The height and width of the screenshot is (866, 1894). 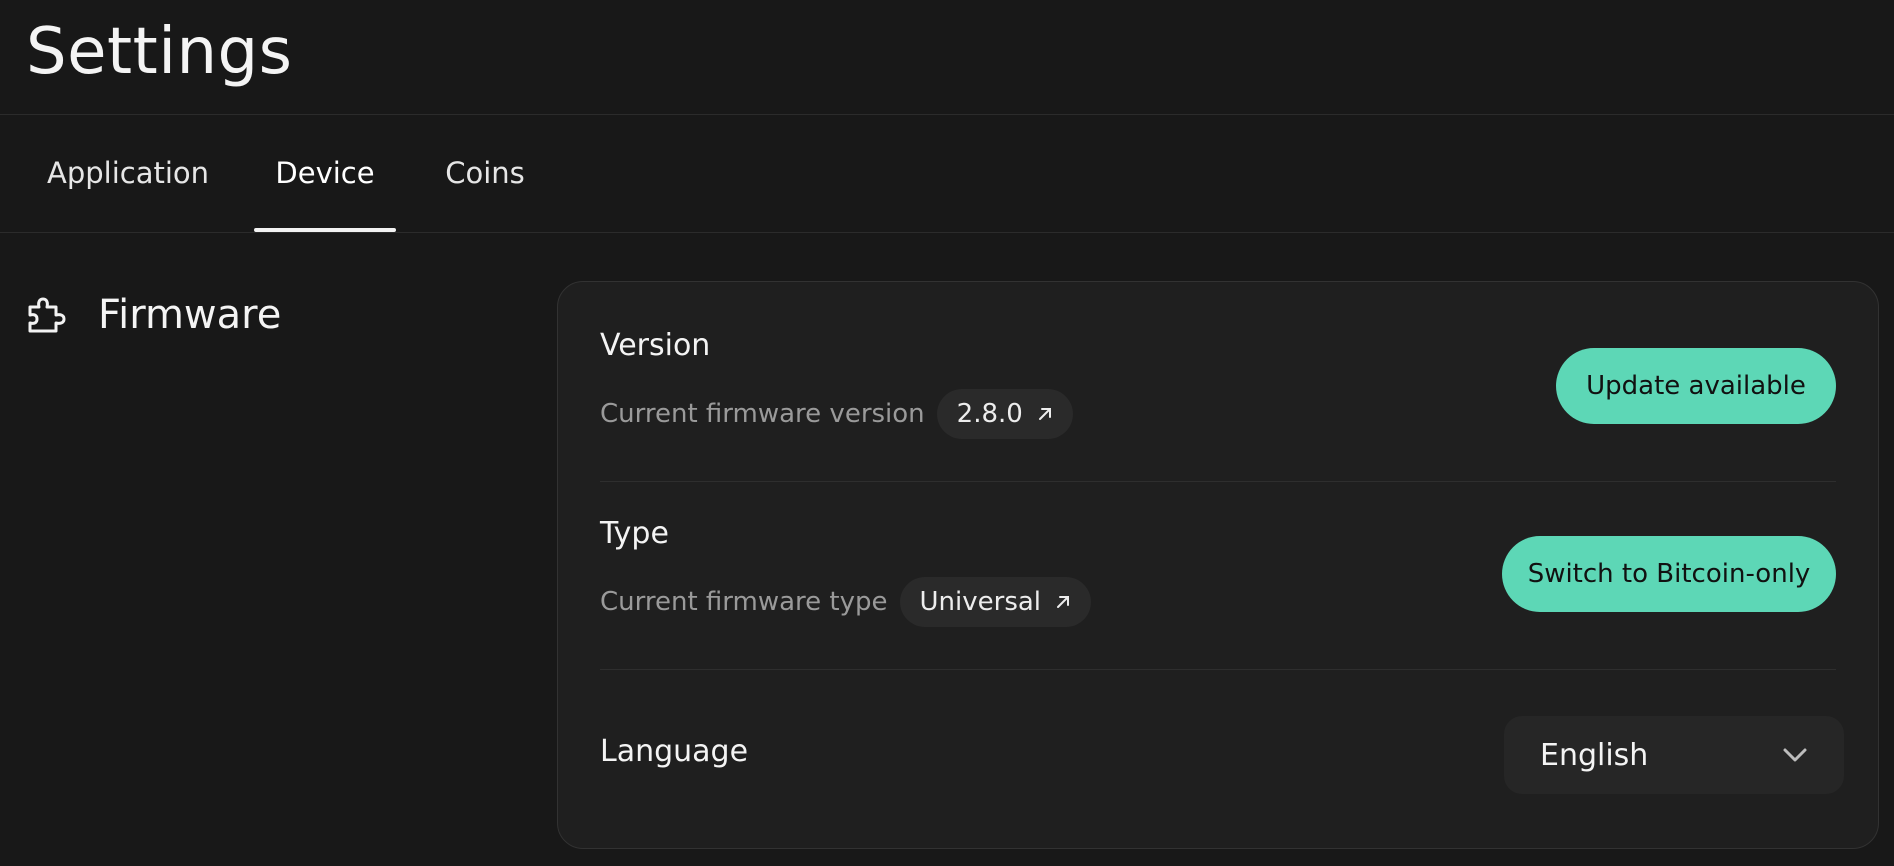 I want to click on version-subtitle: Current firmware version, so click(x=762, y=414).